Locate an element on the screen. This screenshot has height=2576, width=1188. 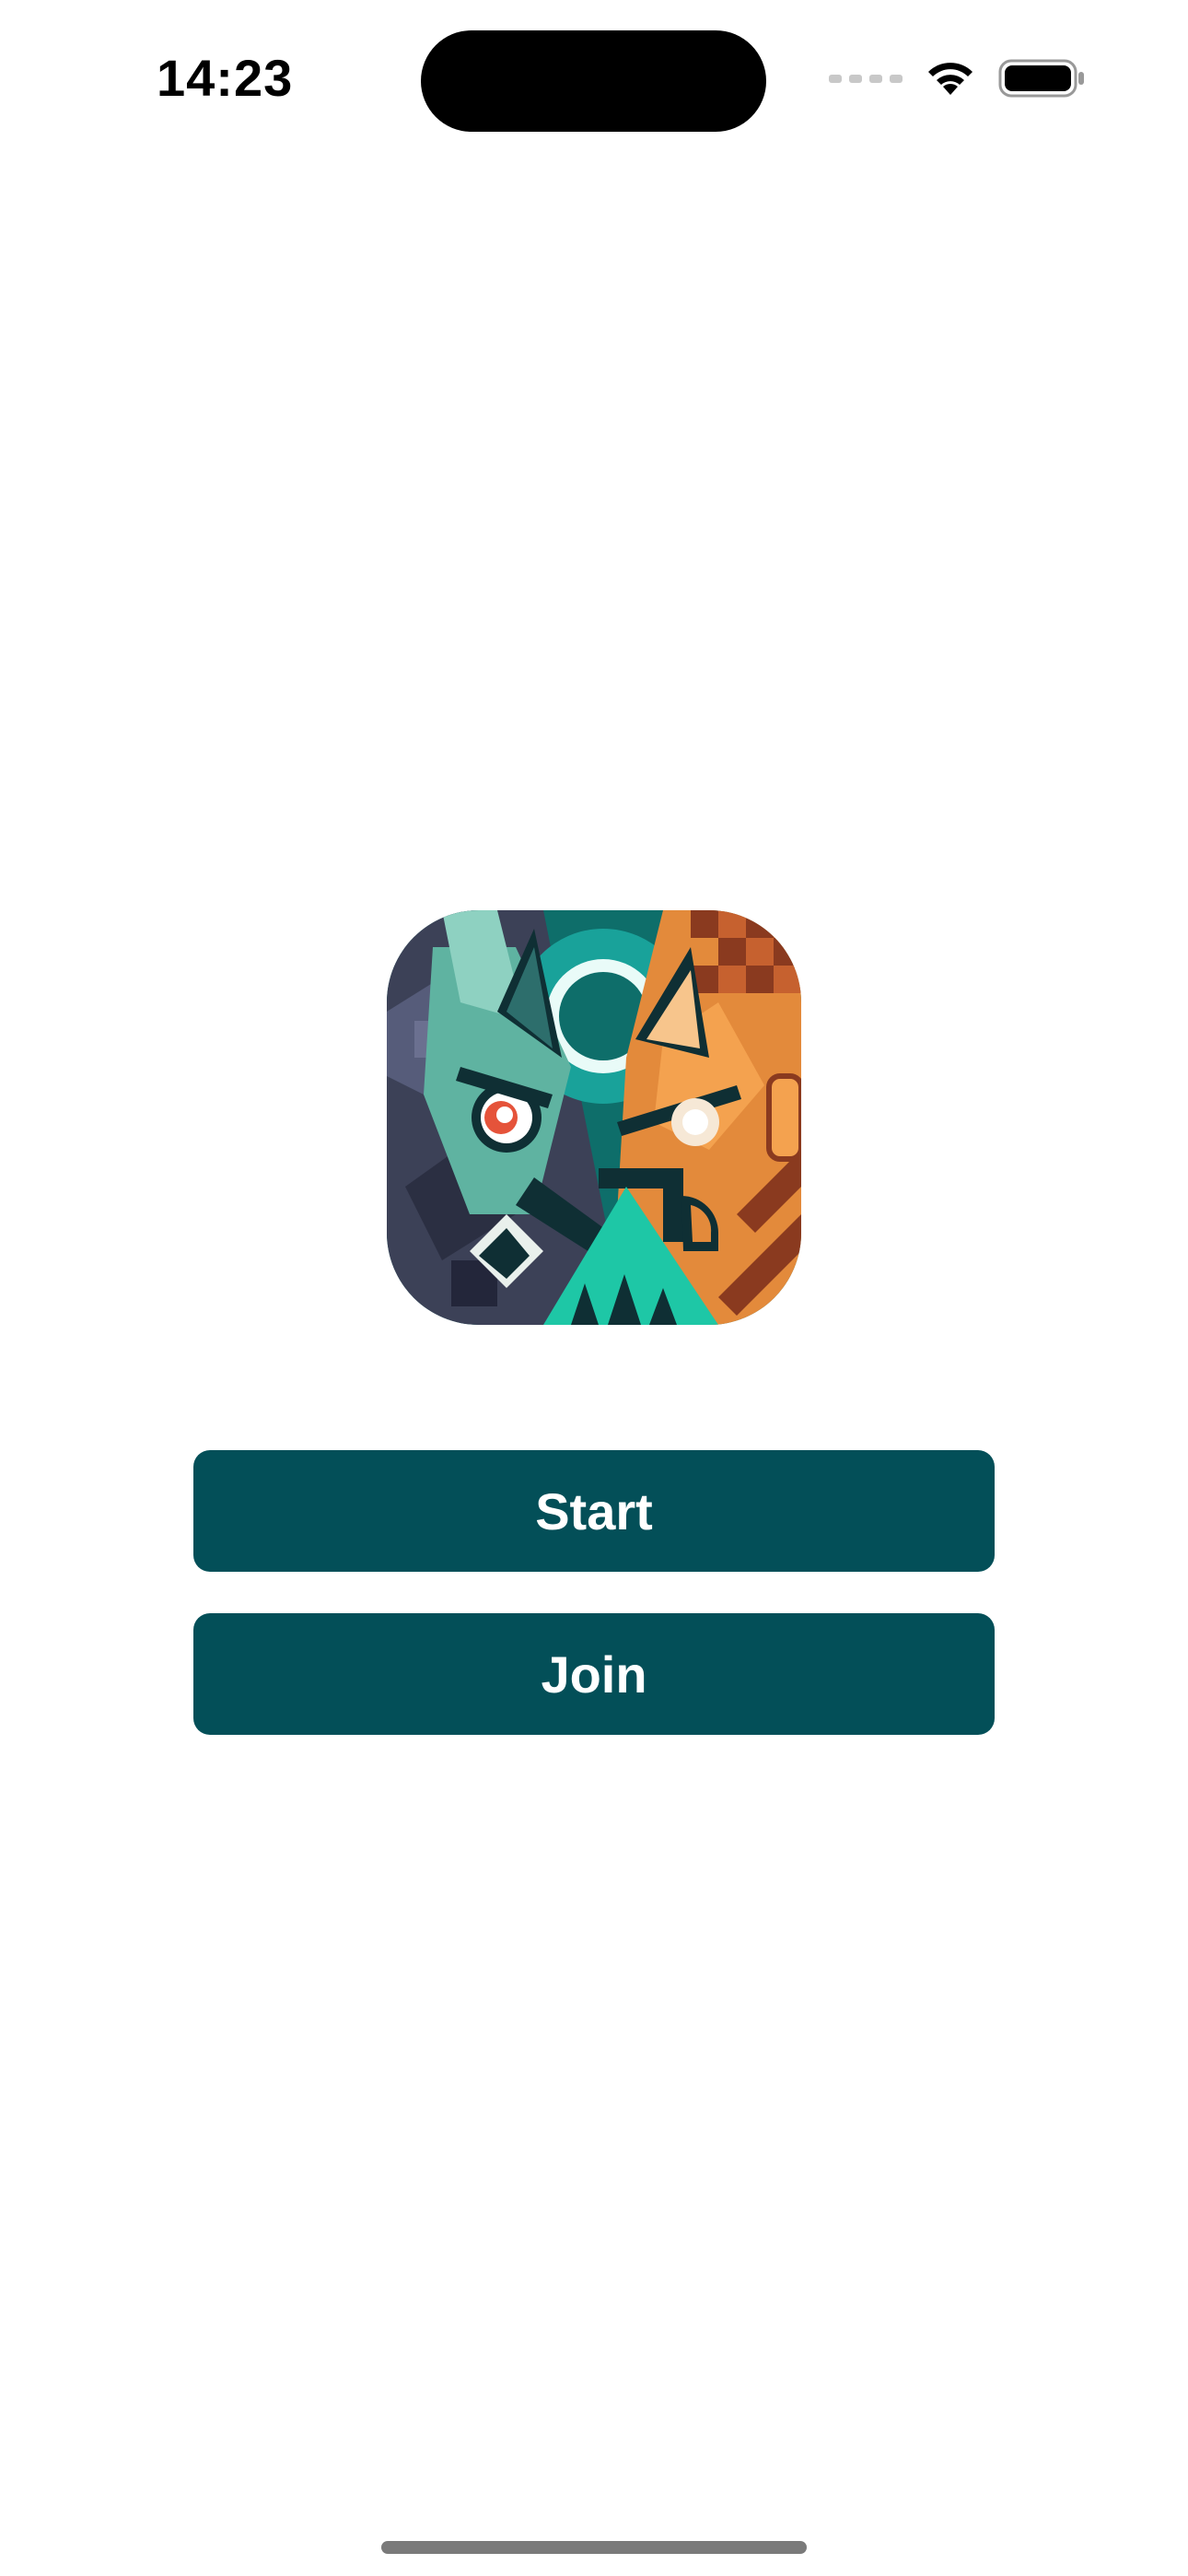
dynamic-island is located at coordinates (593, 81).